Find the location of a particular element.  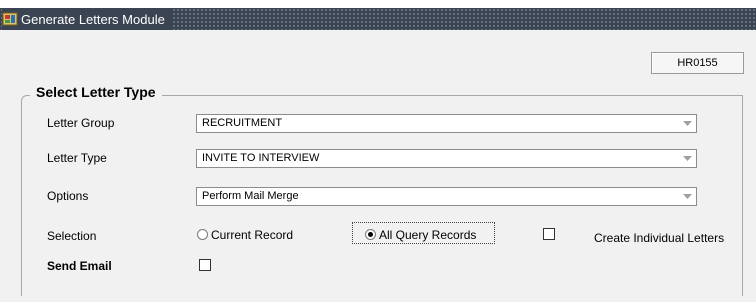

all-query-records-label: All Query Records is located at coordinates (427, 235).